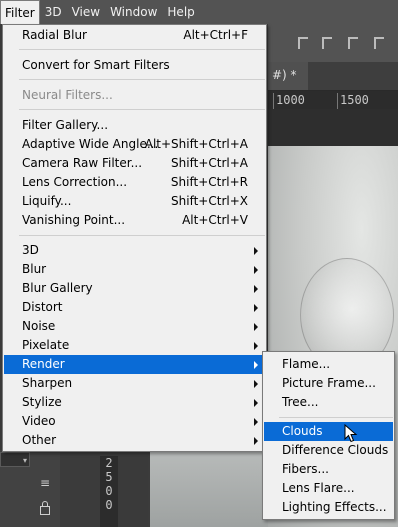 This screenshot has height=527, width=398. What do you see at coordinates (134, 269) in the screenshot?
I see `menu-item-blur: Blur` at bounding box center [134, 269].